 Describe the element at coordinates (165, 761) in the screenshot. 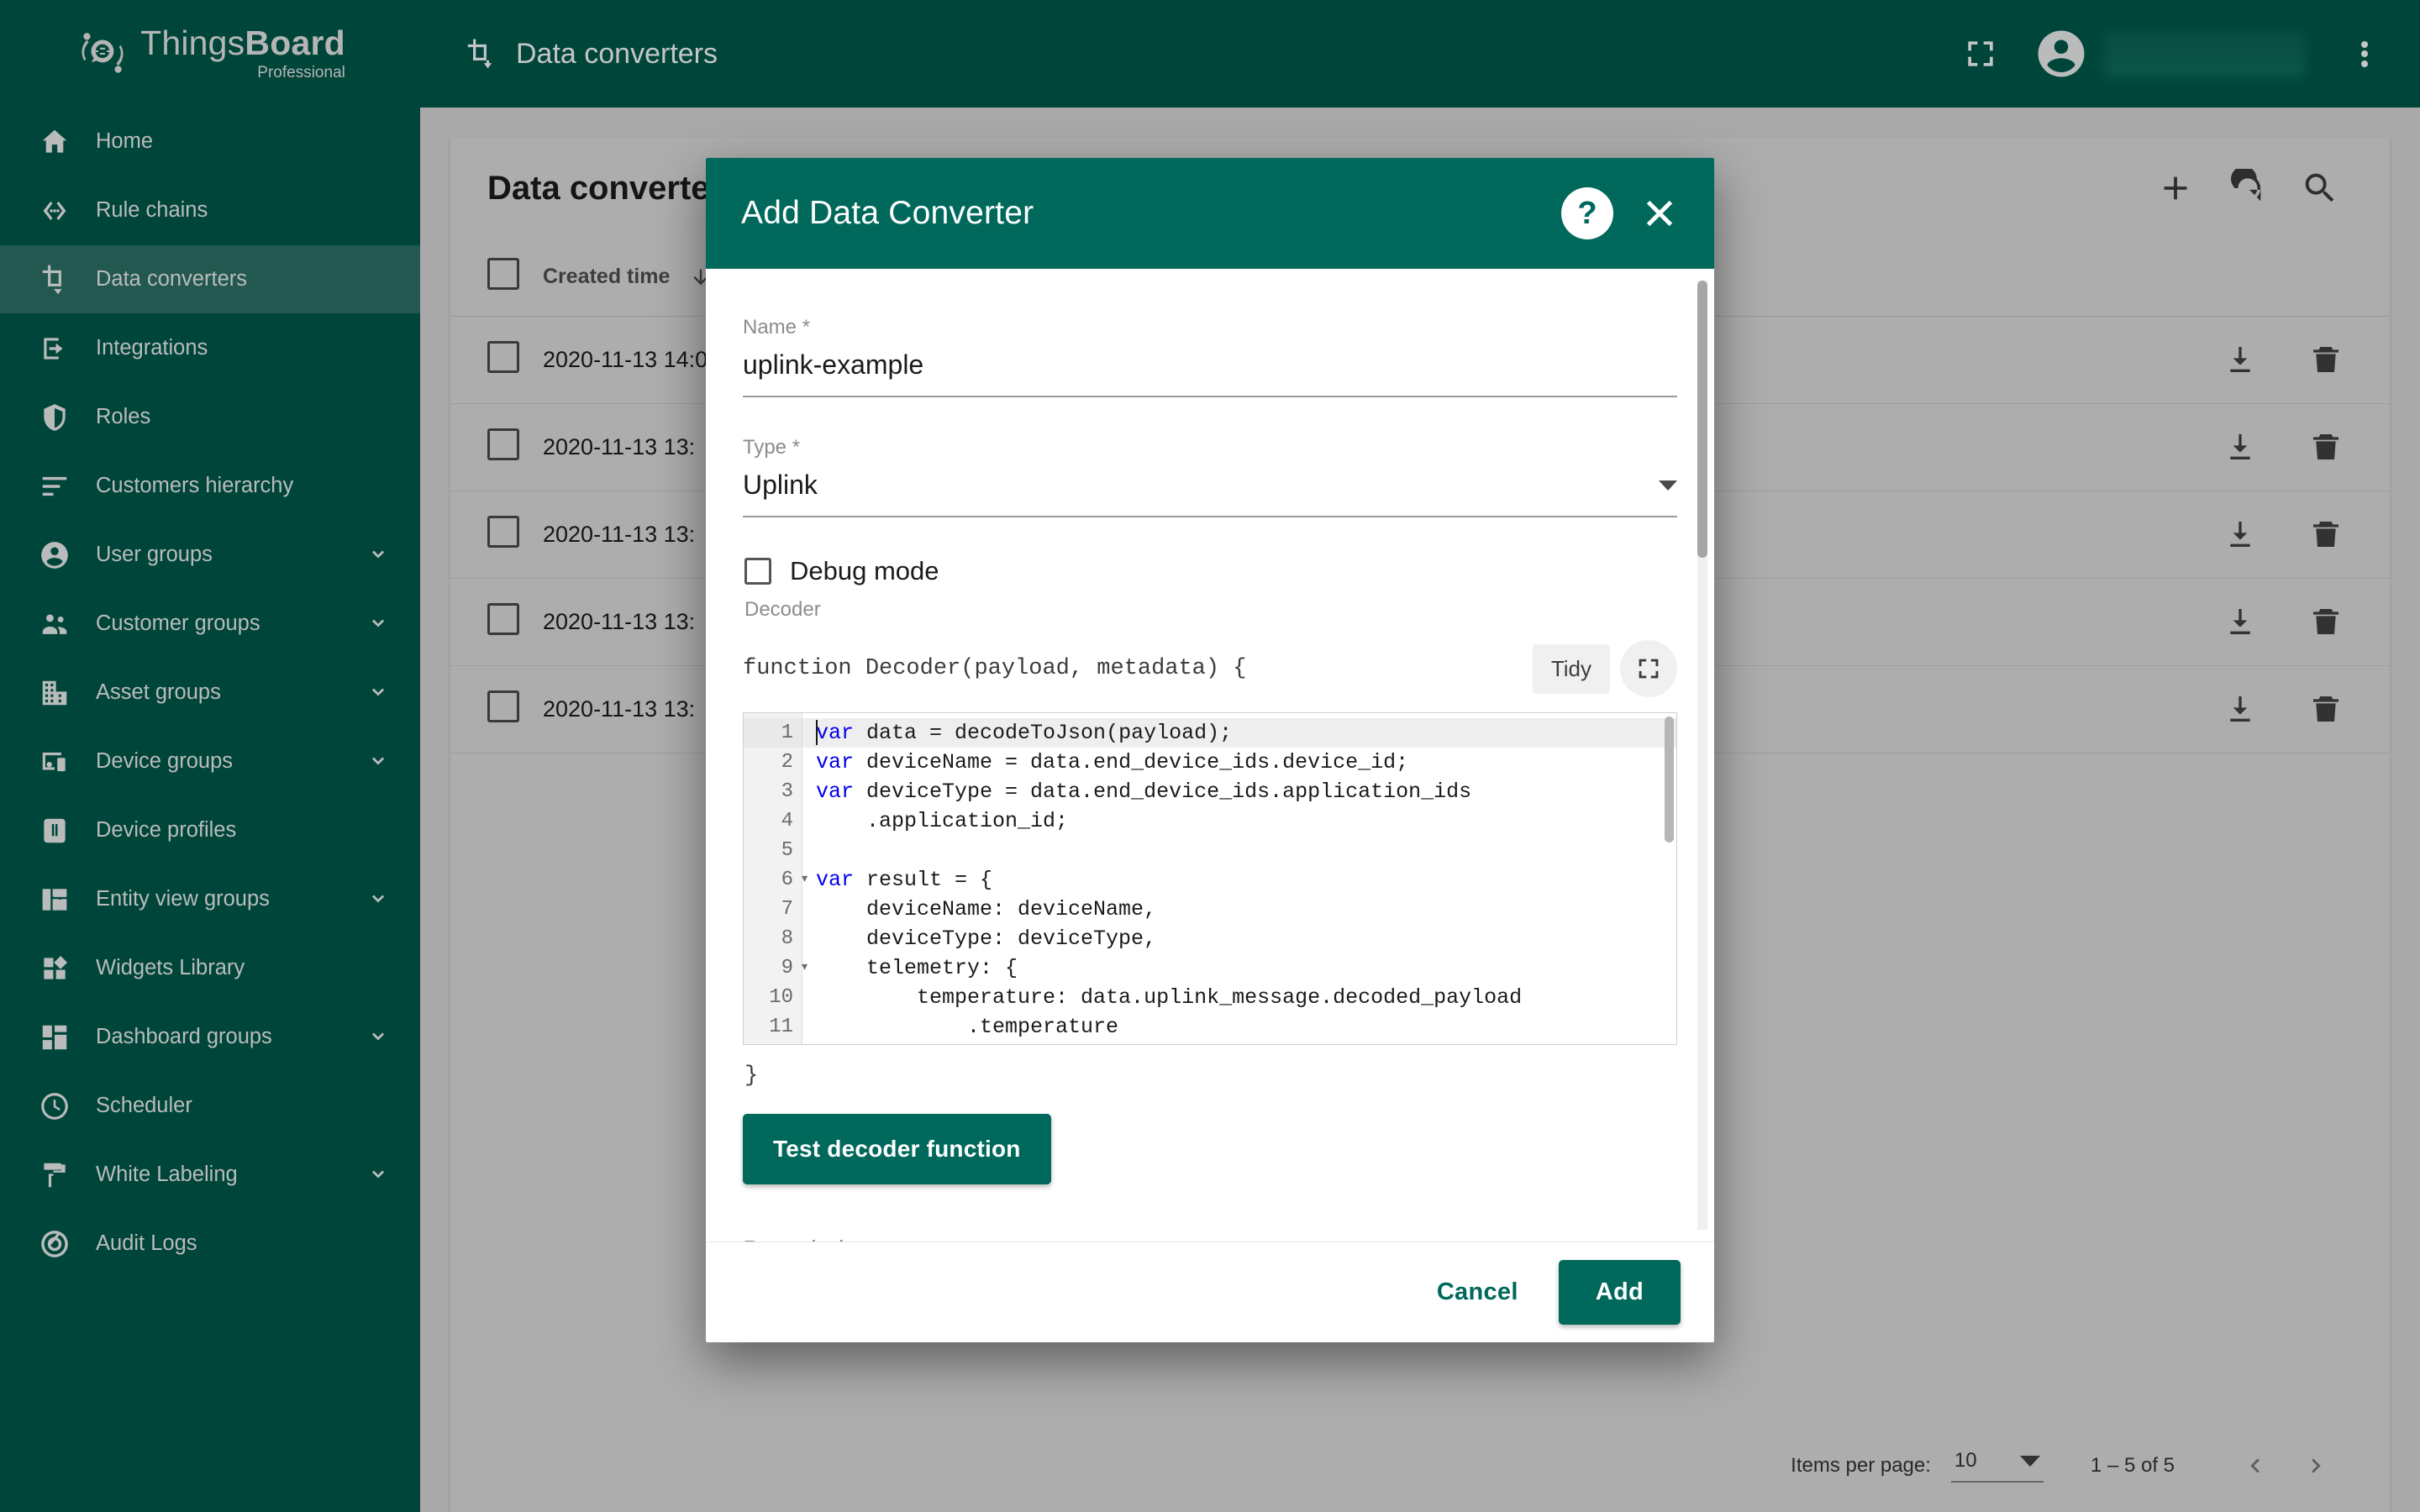

I see `sidebar-item-label: Device groups` at that location.